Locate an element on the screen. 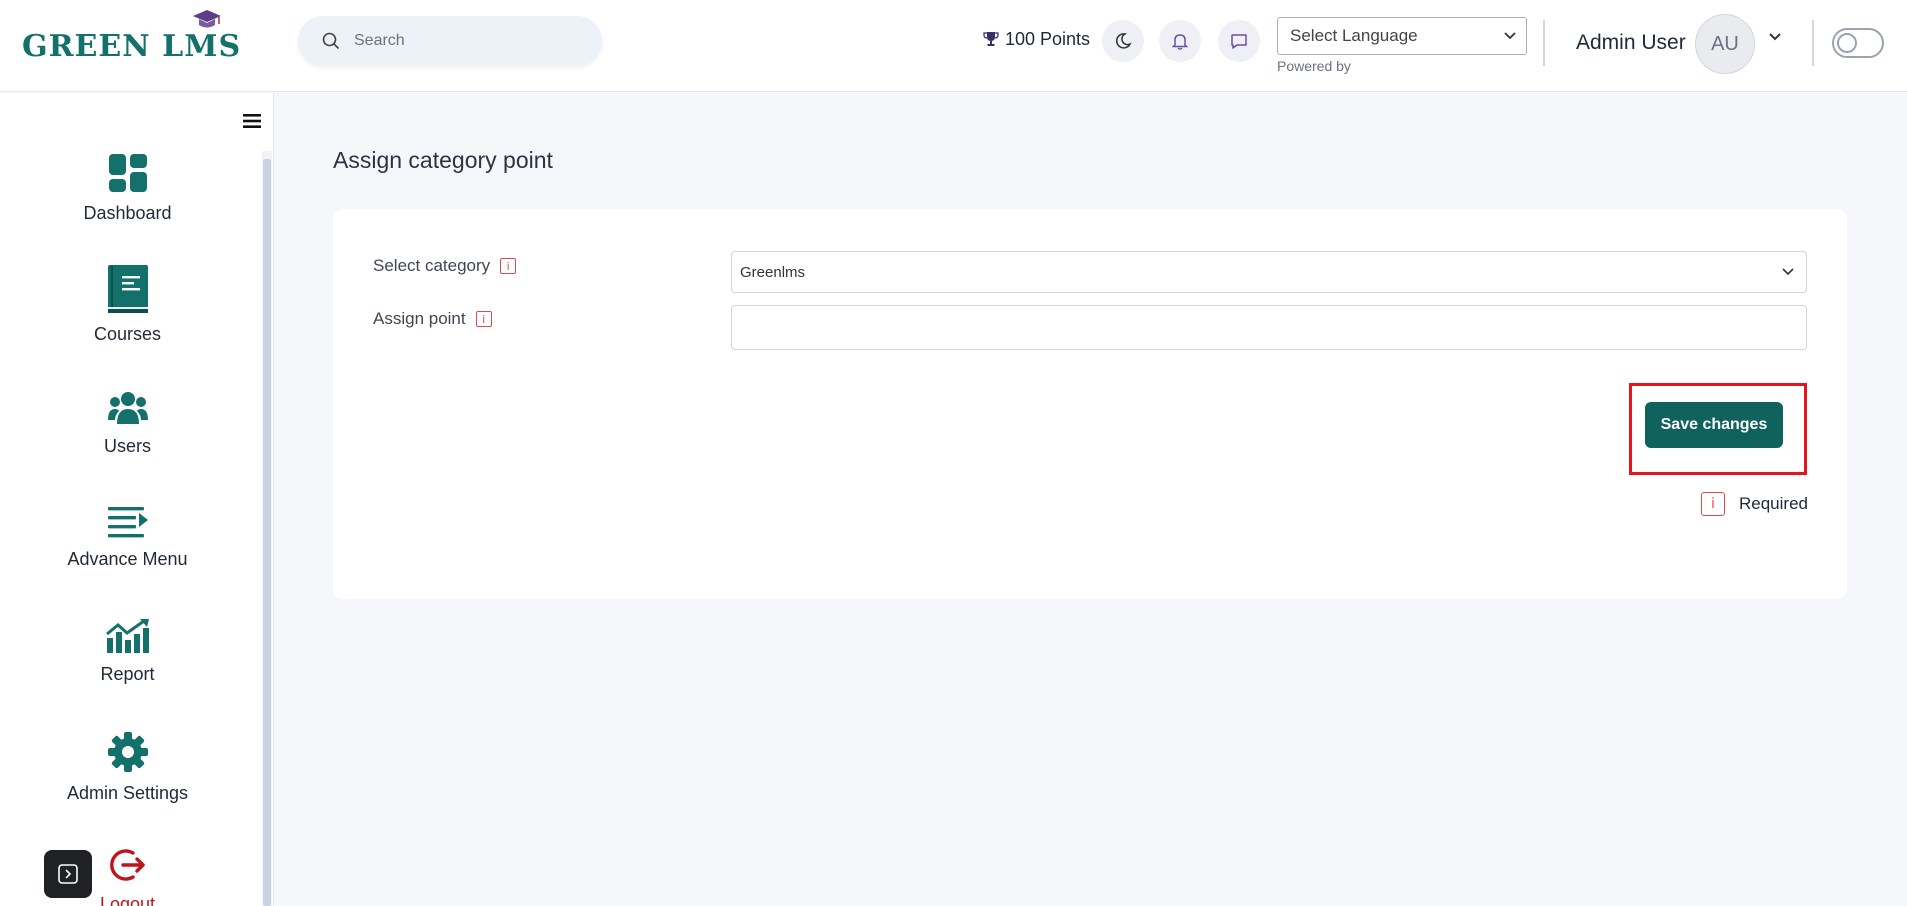  notifications-button is located at coordinates (1180, 41).